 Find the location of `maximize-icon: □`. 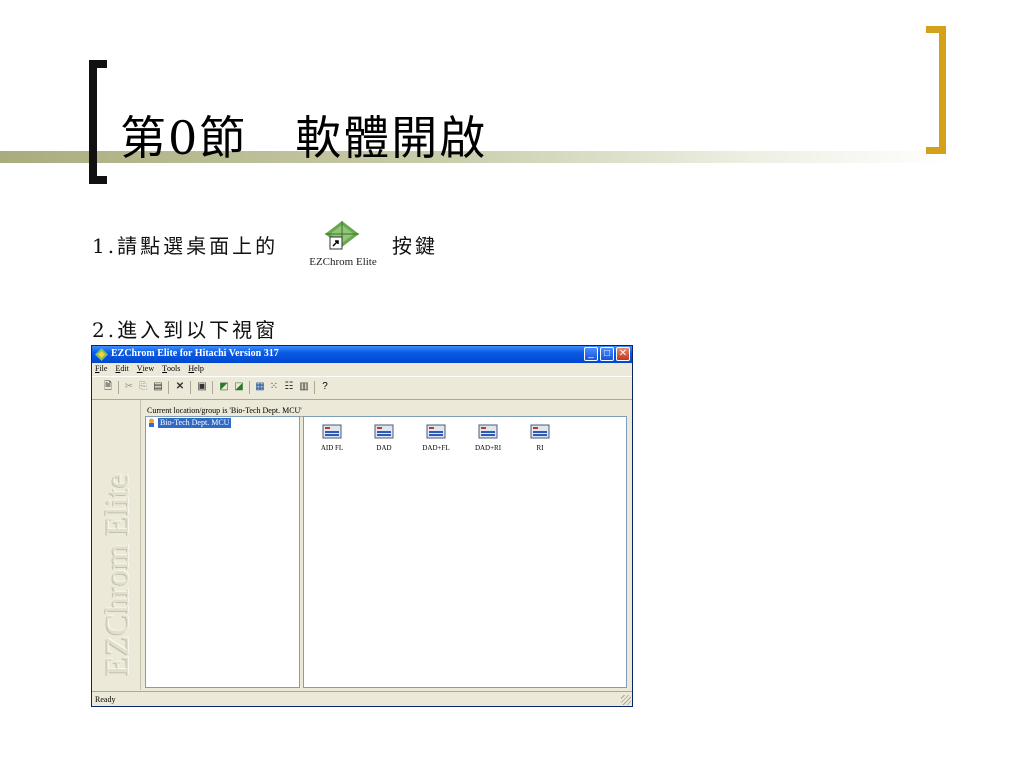

maximize-icon: □ is located at coordinates (607, 353).